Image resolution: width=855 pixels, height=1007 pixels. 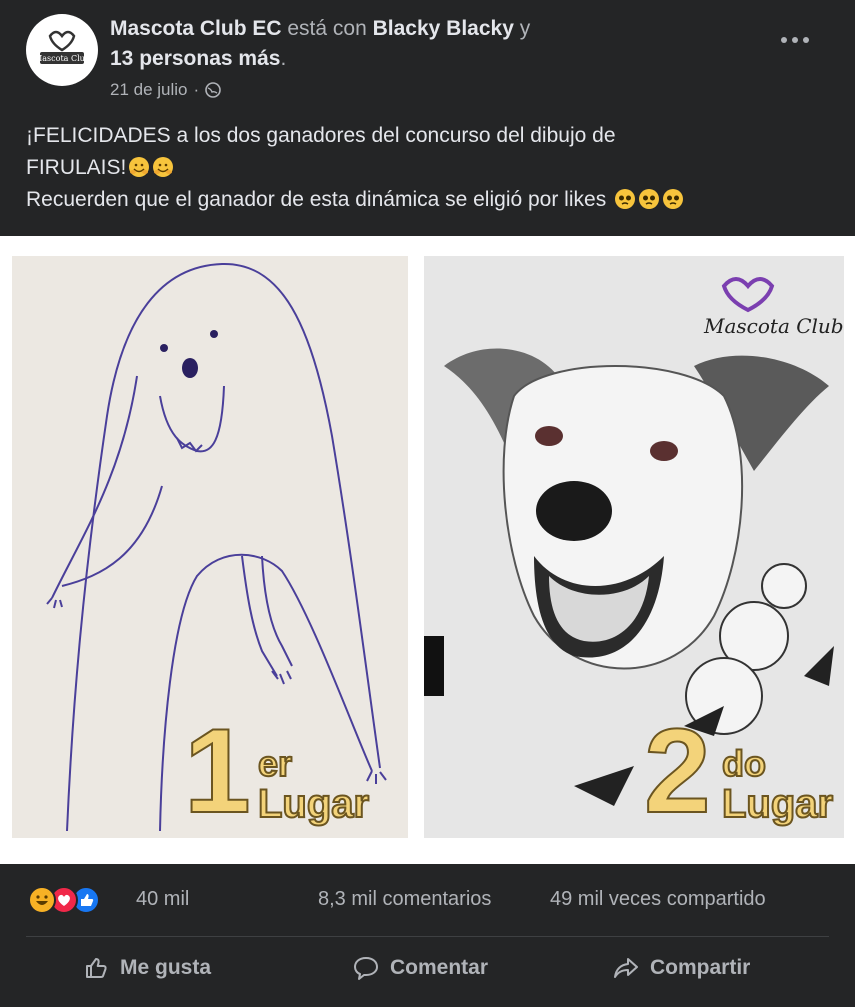 I want to click on thumbs-up-icon, so click(x=96, y=968).